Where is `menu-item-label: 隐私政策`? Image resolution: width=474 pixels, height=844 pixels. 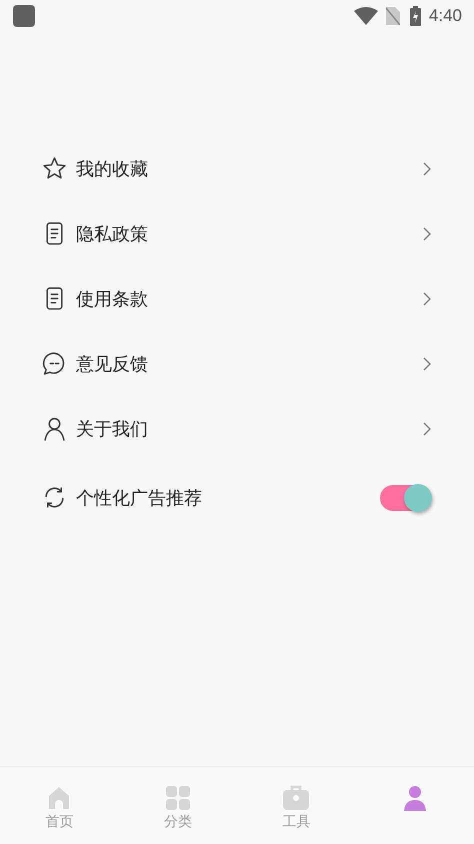
menu-item-label: 隐私政策 is located at coordinates (249, 234).